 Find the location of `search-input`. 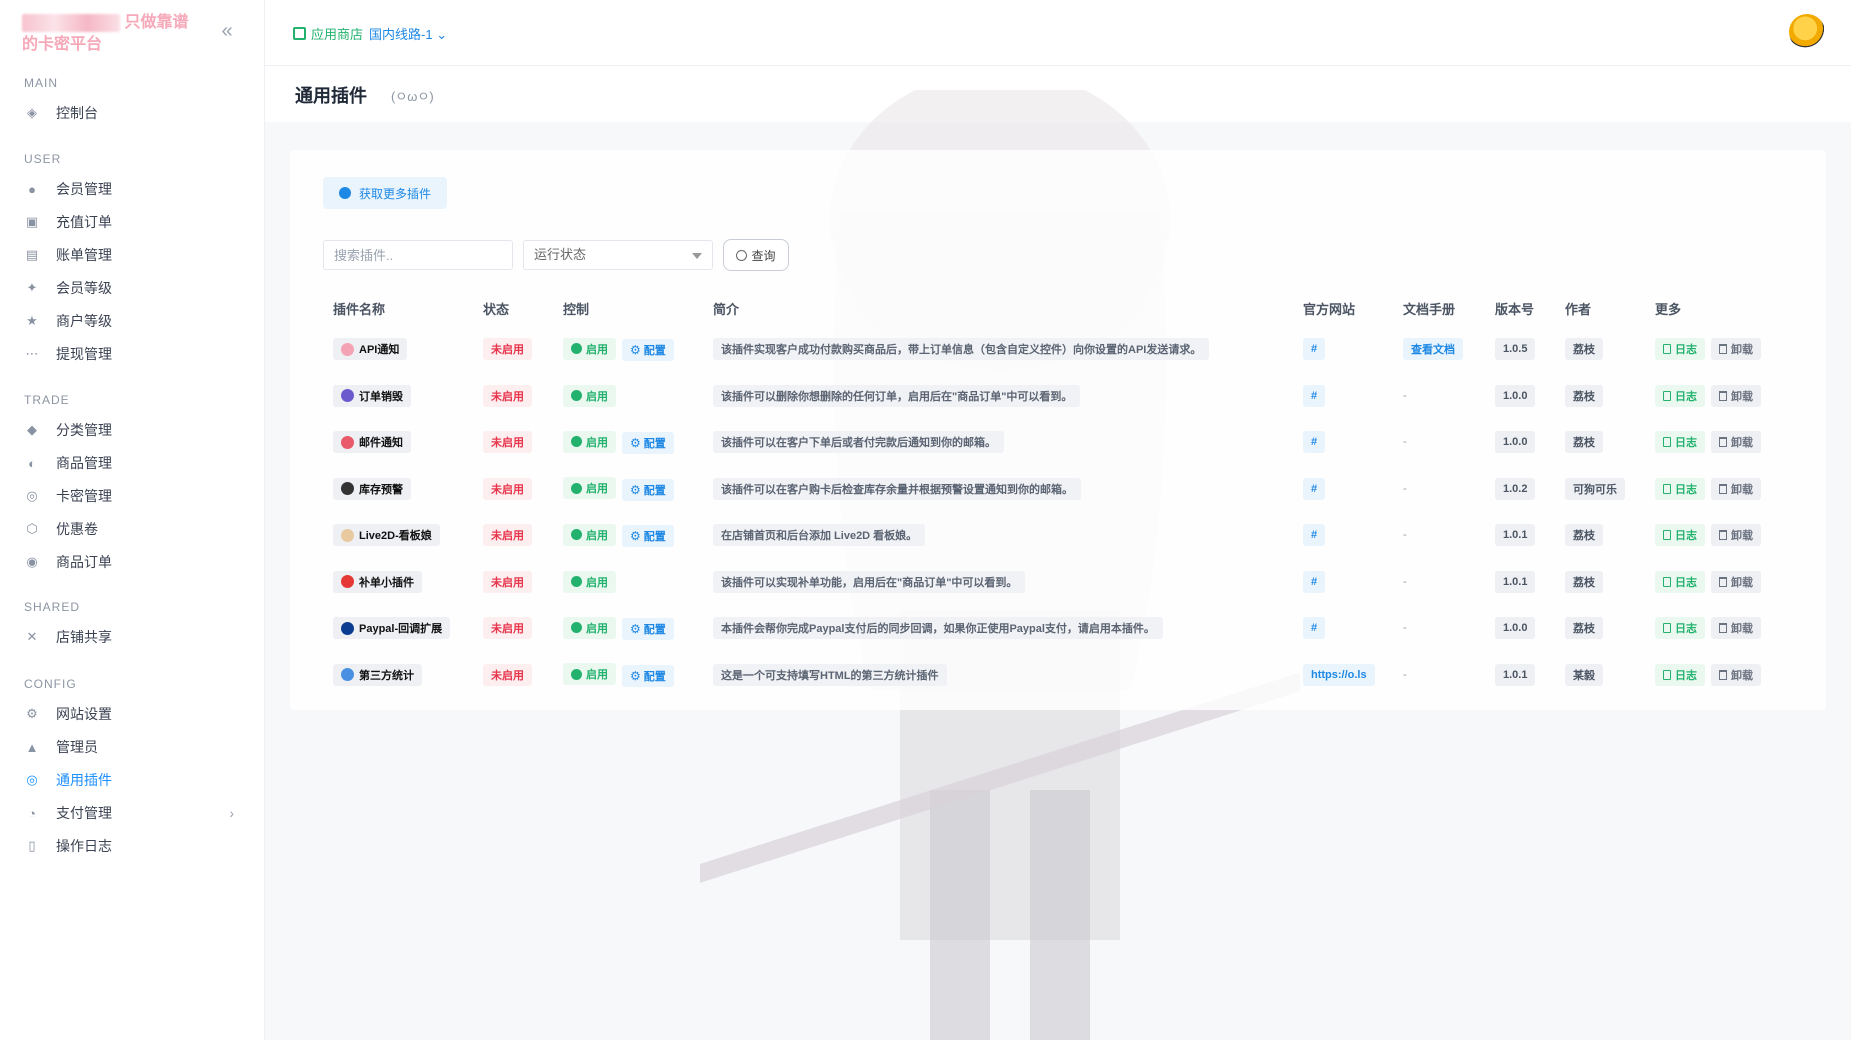

search-input is located at coordinates (418, 255).